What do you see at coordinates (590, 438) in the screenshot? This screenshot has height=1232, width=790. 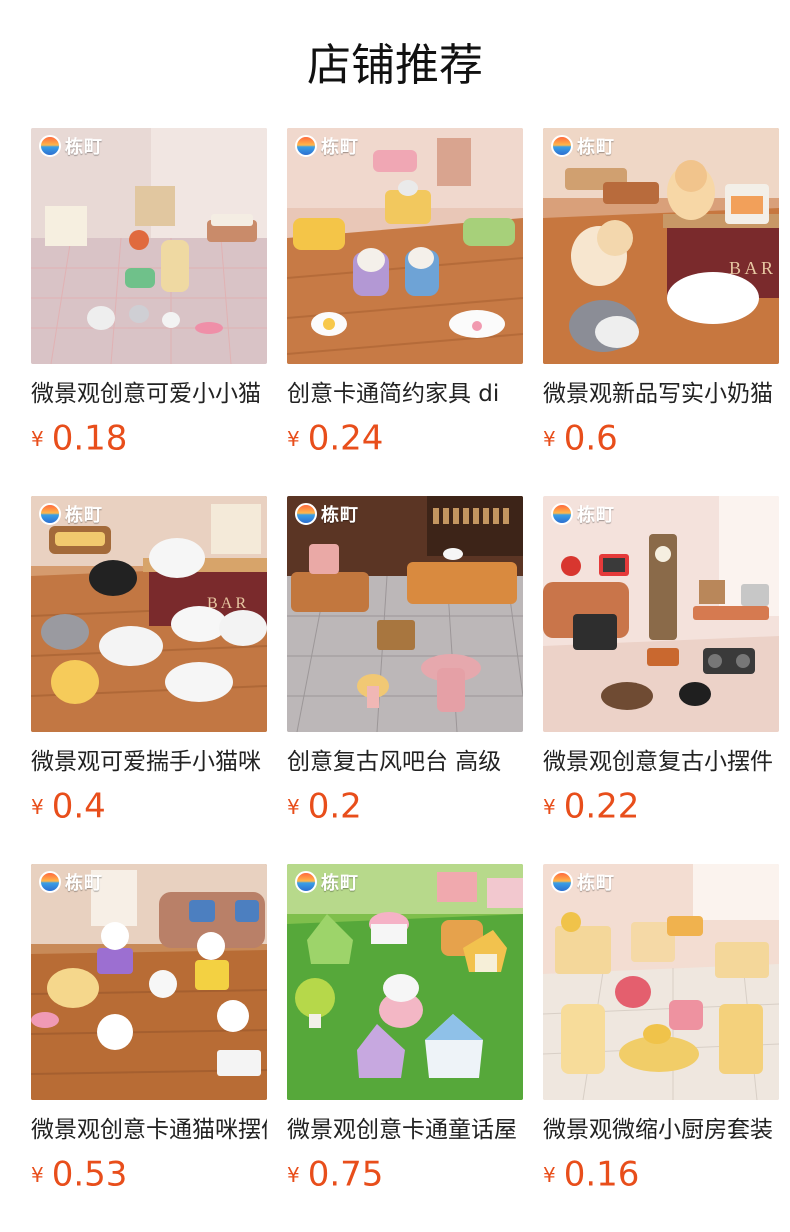 I see `price-value: 0.6` at bounding box center [590, 438].